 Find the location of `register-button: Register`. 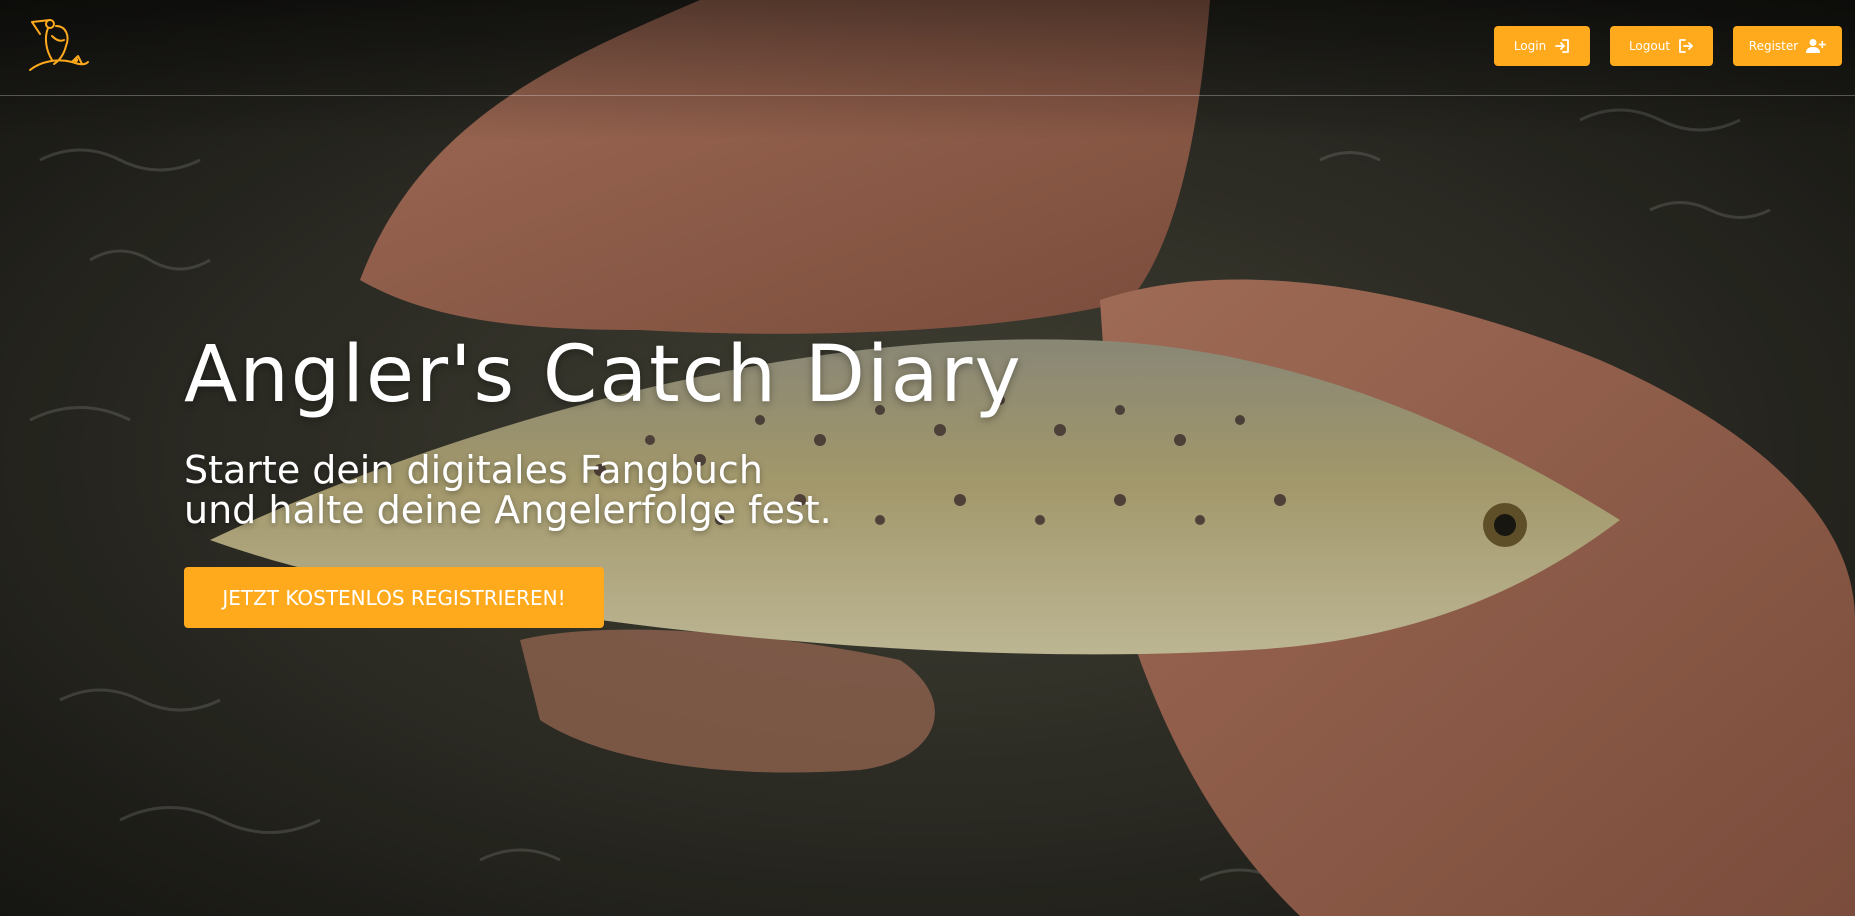

register-button: Register is located at coordinates (1787, 46).